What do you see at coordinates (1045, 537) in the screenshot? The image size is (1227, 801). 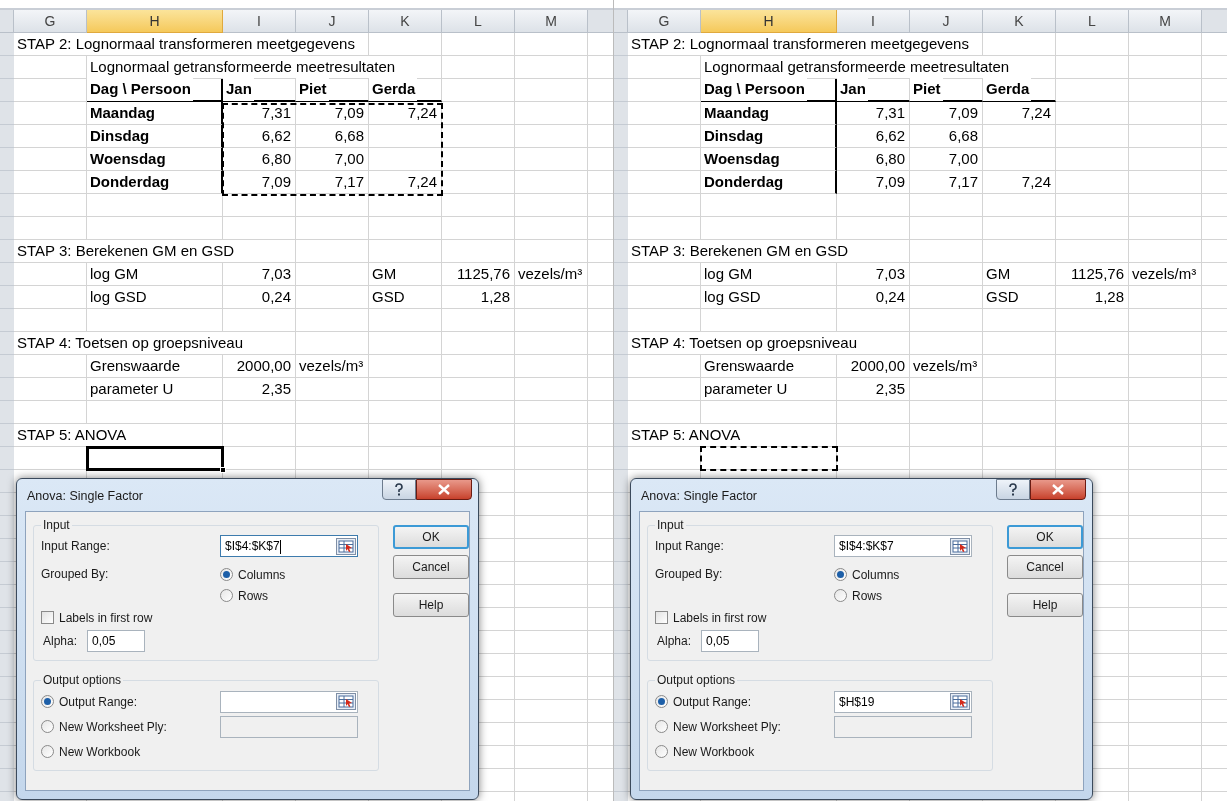 I see `dialog-button: OK` at bounding box center [1045, 537].